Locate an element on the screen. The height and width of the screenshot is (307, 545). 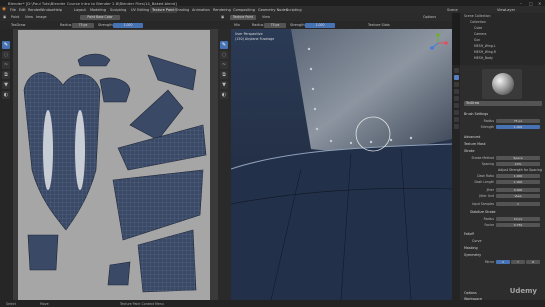
navigation-gizmo is located at coordinates (438, 43).